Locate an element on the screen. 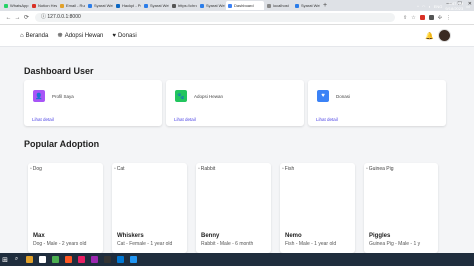 This screenshot has height=266, width=474. pet-image-alt: Guinea Pig is located at coordinates (381, 169).